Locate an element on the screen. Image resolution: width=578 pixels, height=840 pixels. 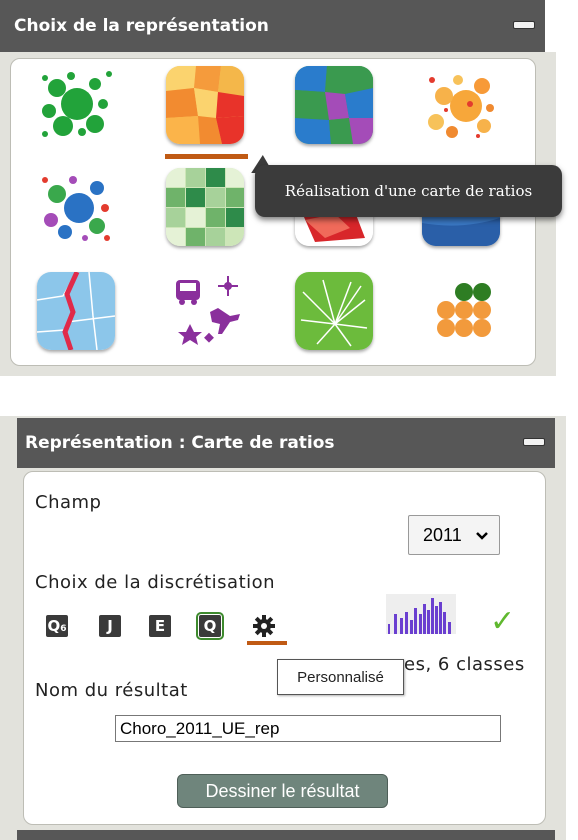
field-select-value: 2011 is located at coordinates (442, 534).